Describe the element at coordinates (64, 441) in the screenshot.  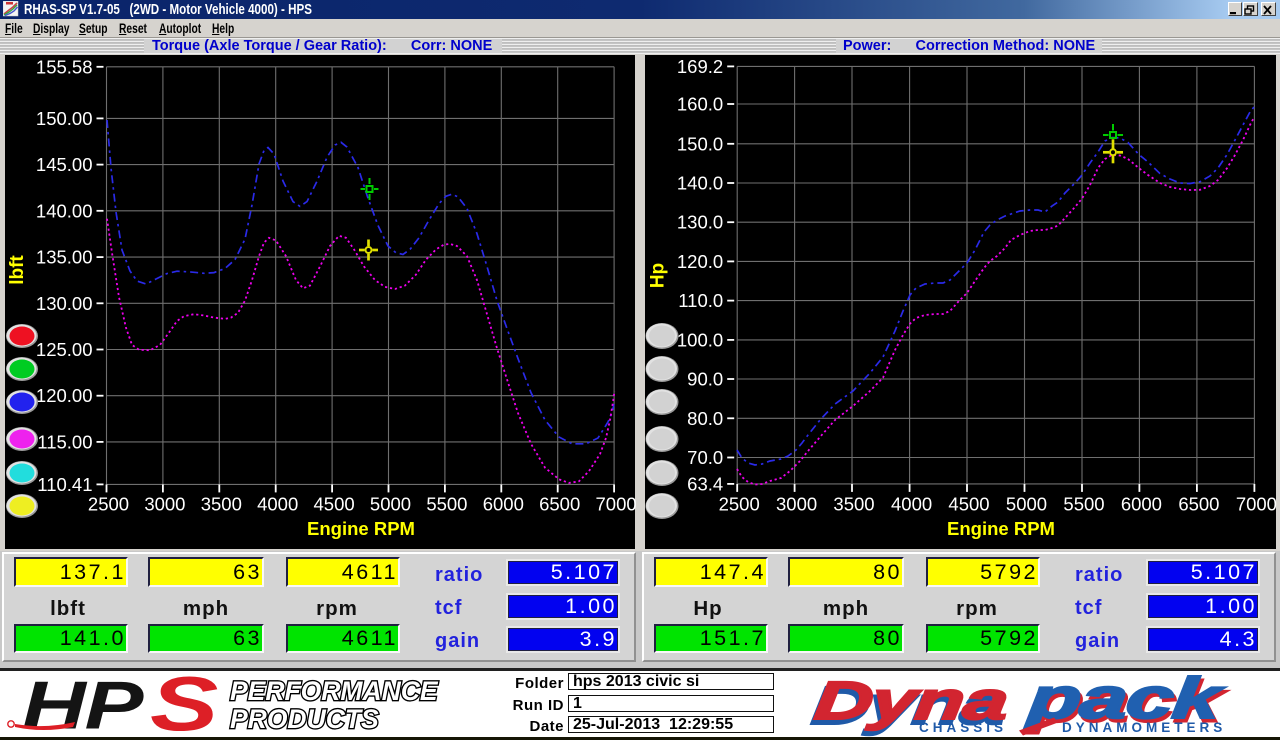
I see `svg-text: 115.00` at that location.